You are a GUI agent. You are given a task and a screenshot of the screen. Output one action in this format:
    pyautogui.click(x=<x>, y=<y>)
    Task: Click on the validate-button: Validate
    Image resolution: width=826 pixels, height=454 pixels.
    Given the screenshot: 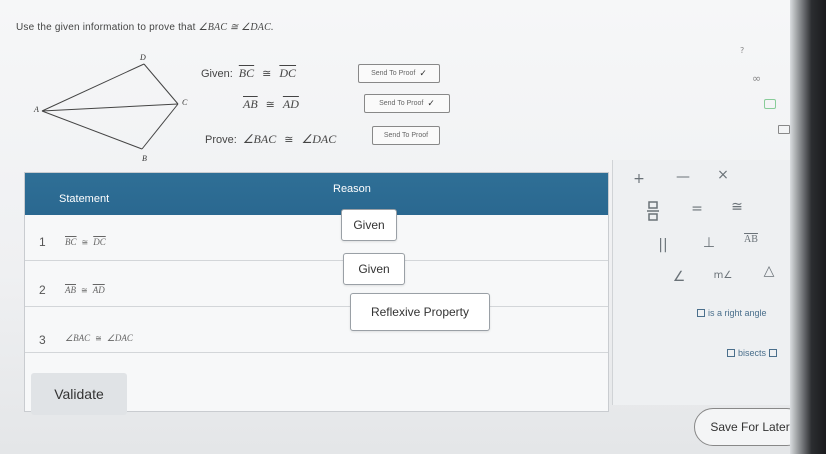 What is the action you would take?
    pyautogui.click(x=79, y=394)
    